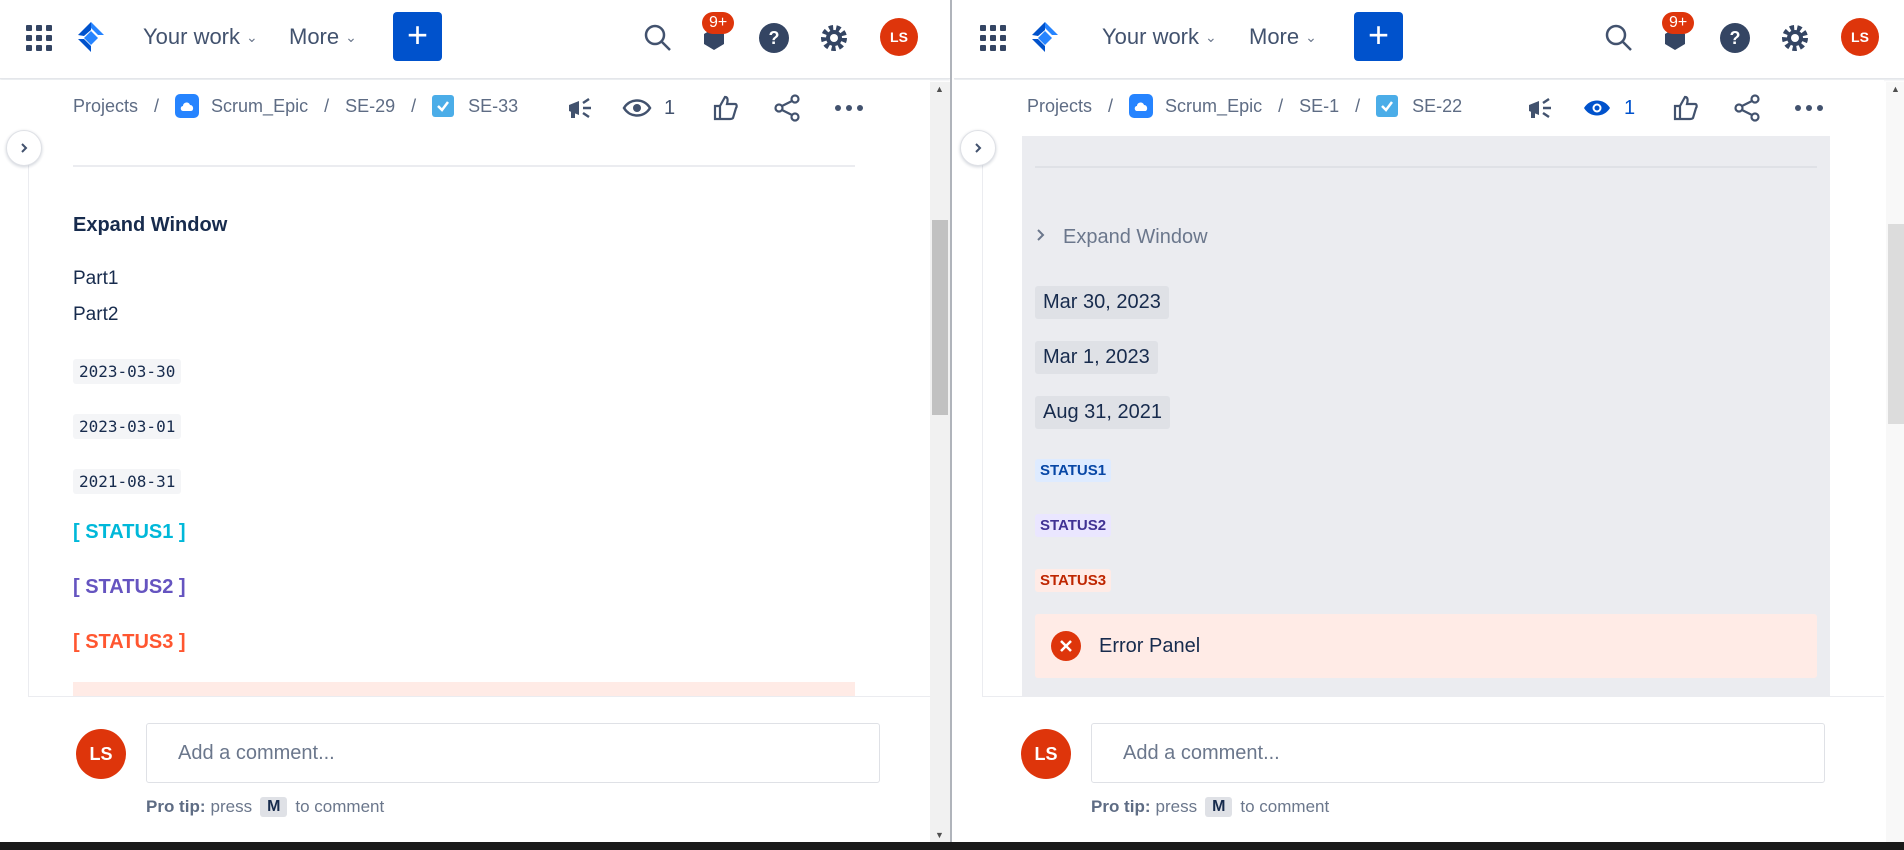  I want to click on your-work-label: Your work, so click(192, 36).